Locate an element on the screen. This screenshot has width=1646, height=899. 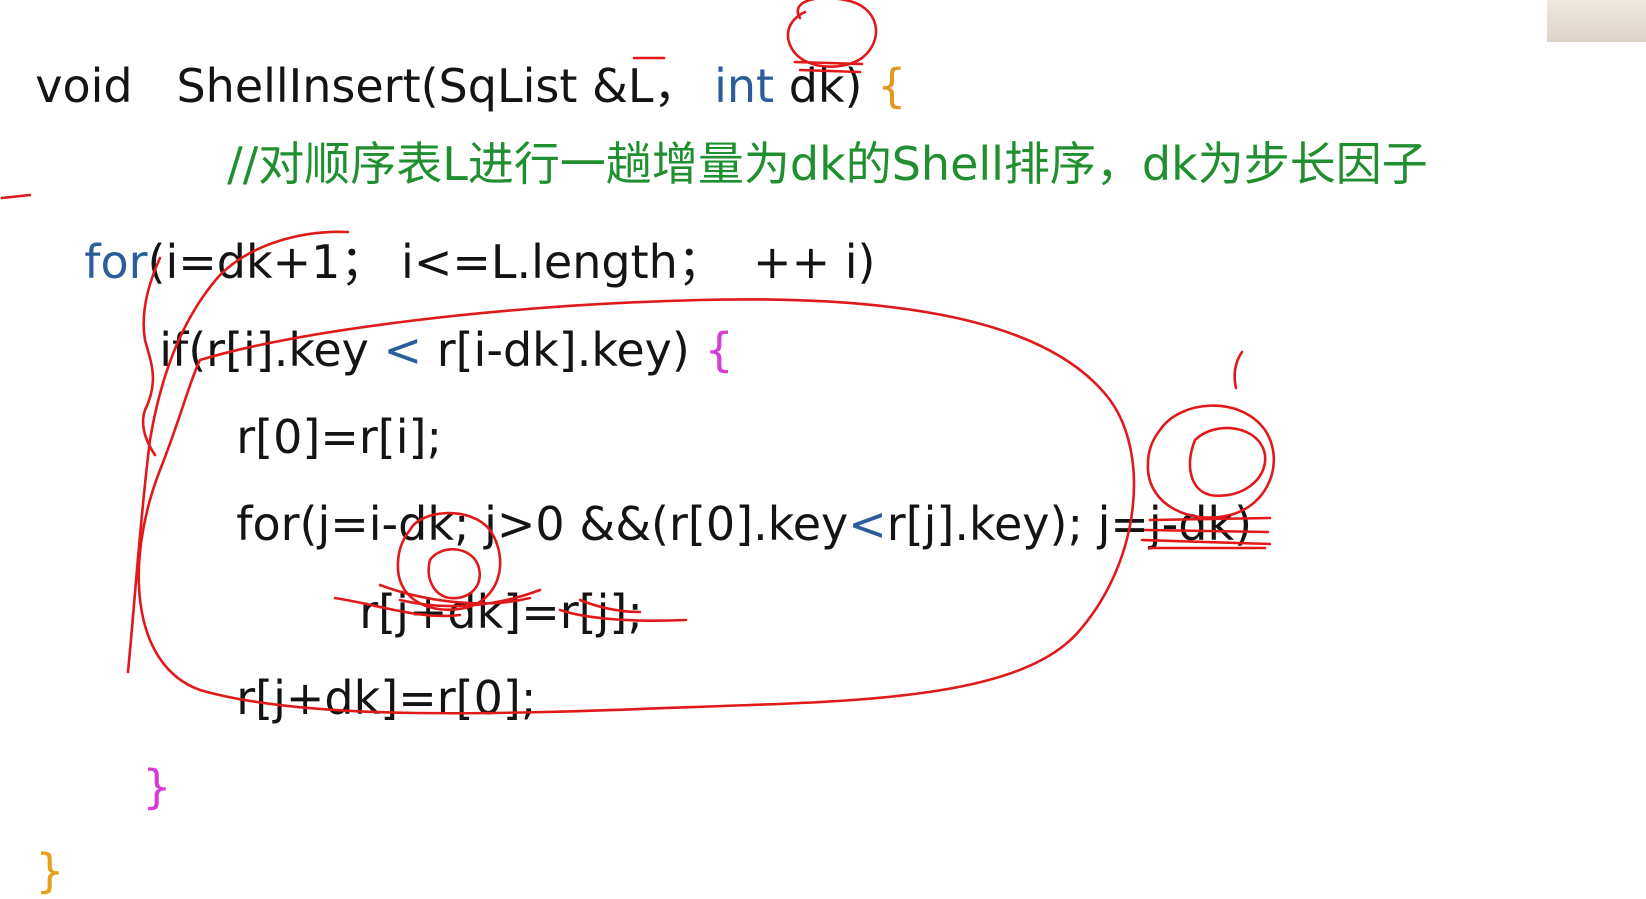
scribble-j-plus-dk-under is located at coordinates (510, 602).